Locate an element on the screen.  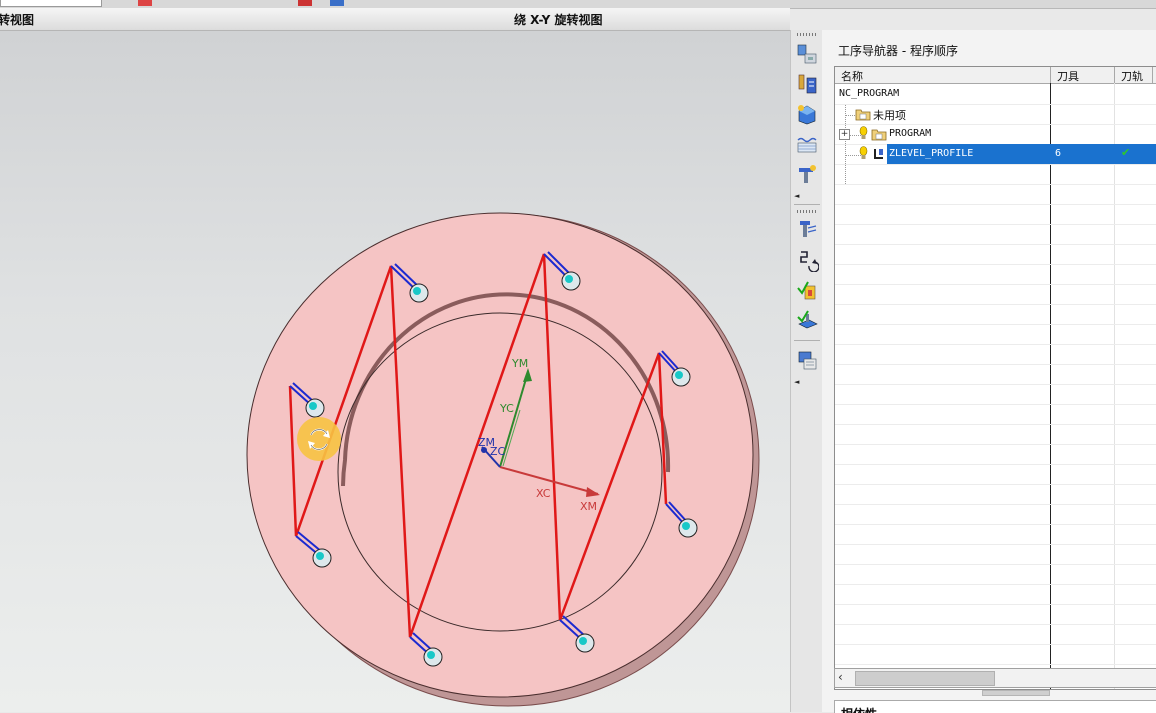
xm-label: XM is located at coordinates (588, 506).